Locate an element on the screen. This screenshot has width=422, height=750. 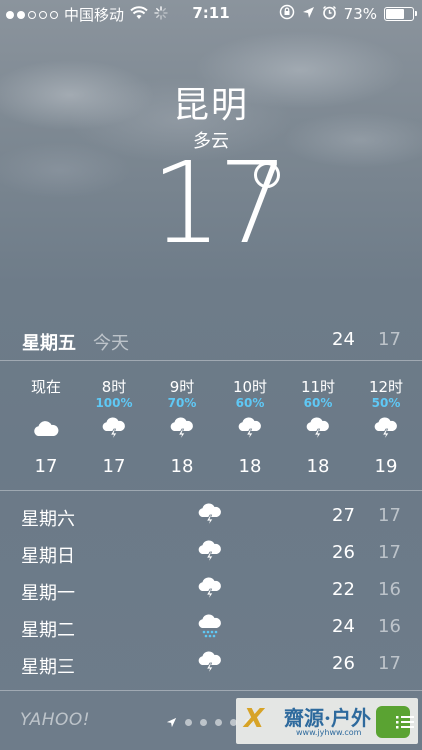
day-name: 星期六 is located at coordinates (48, 519).